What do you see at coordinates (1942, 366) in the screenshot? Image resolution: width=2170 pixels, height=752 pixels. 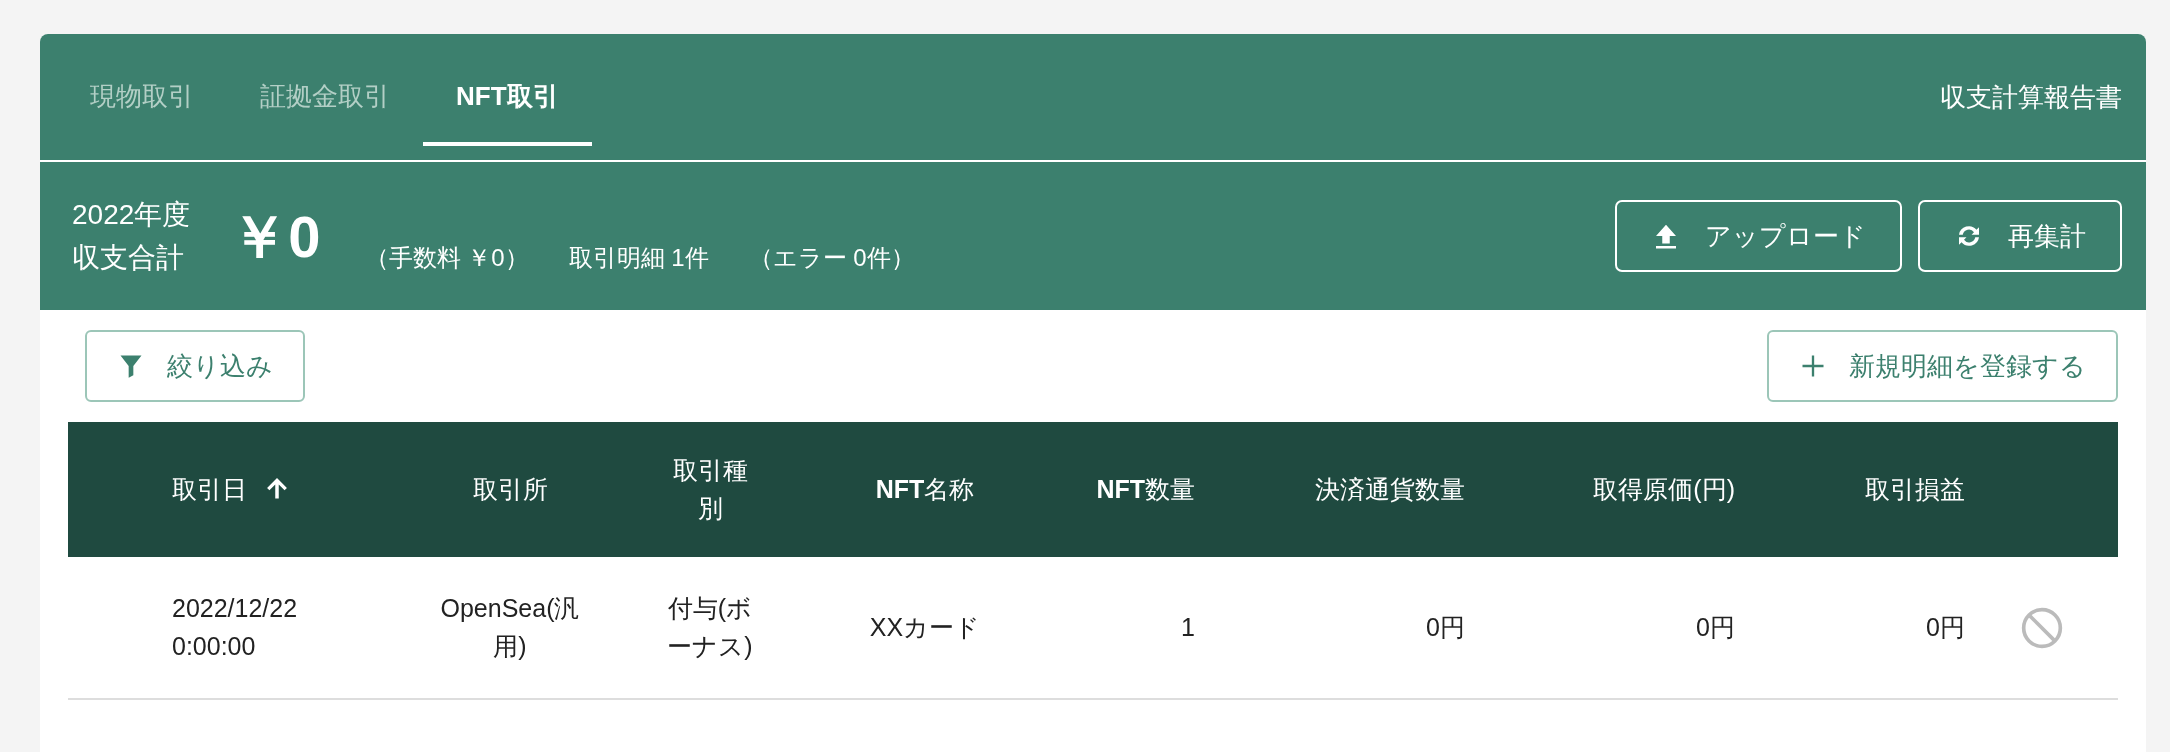 I see `add-entry-button: 新規明細を登録する` at bounding box center [1942, 366].